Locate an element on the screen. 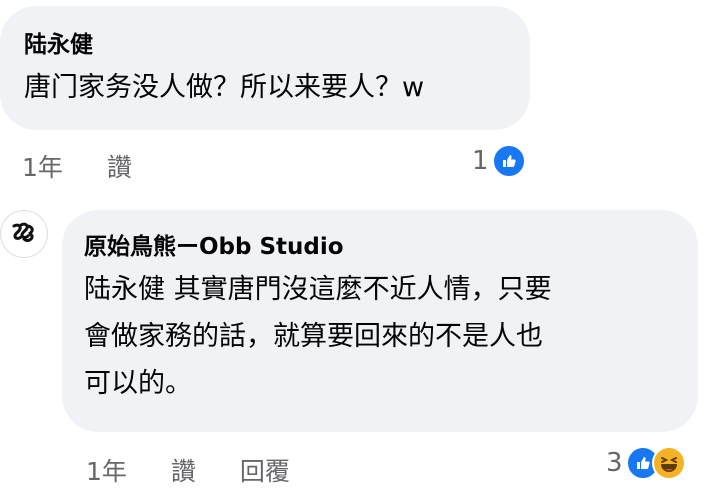 The width and height of the screenshot is (723, 489). reaction-count: 3 is located at coordinates (614, 463).